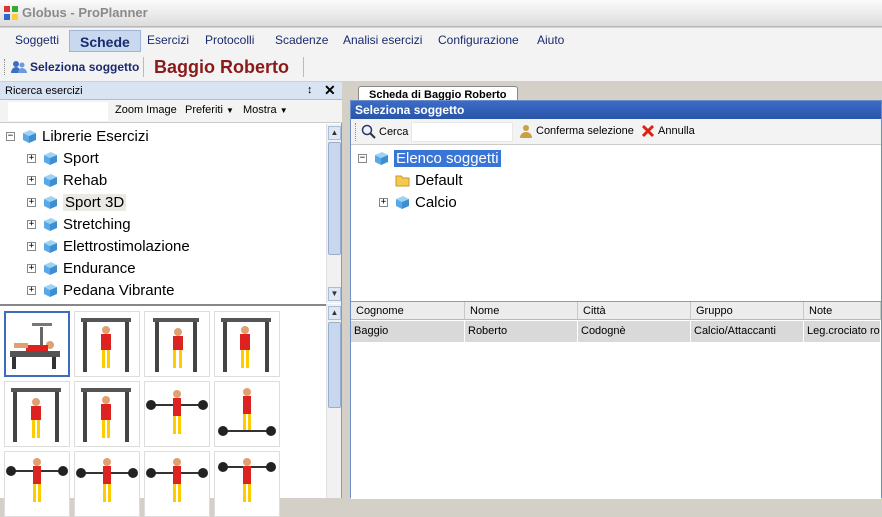 The image size is (882, 517). I want to click on tree-item-elettrostimolazione: + Elettrostimolazione, so click(108, 246).